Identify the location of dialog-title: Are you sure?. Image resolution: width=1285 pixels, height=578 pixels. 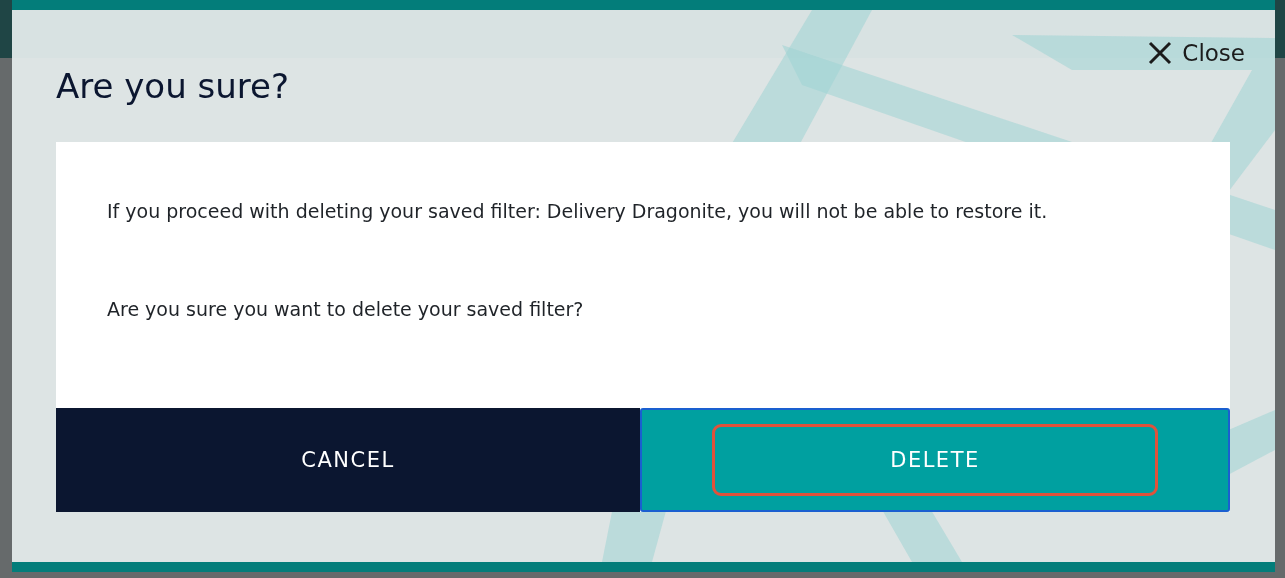
(172, 86).